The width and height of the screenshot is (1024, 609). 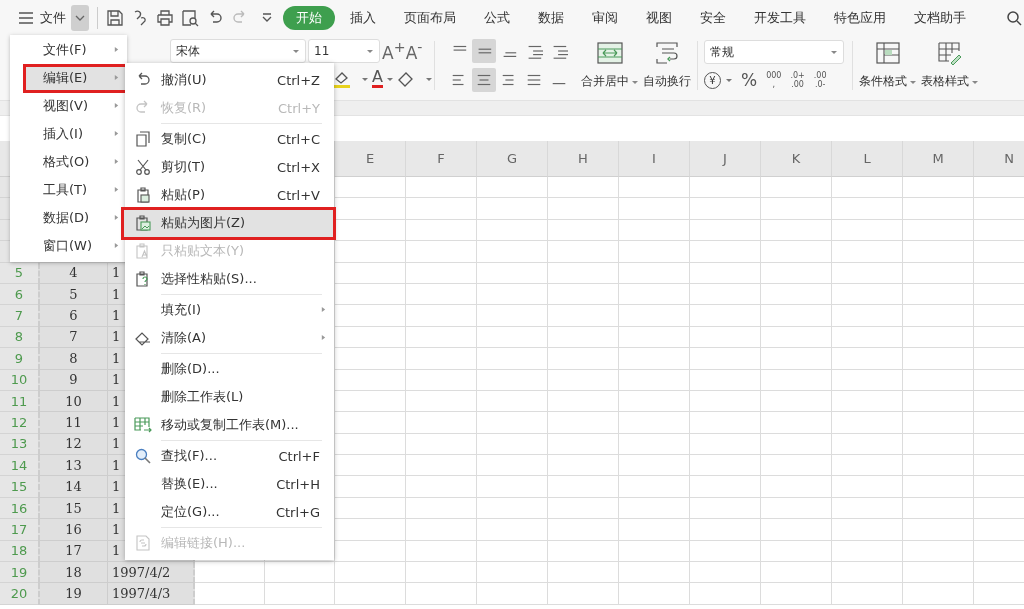 I want to click on ribbon-tab: 数据, so click(x=551, y=17).